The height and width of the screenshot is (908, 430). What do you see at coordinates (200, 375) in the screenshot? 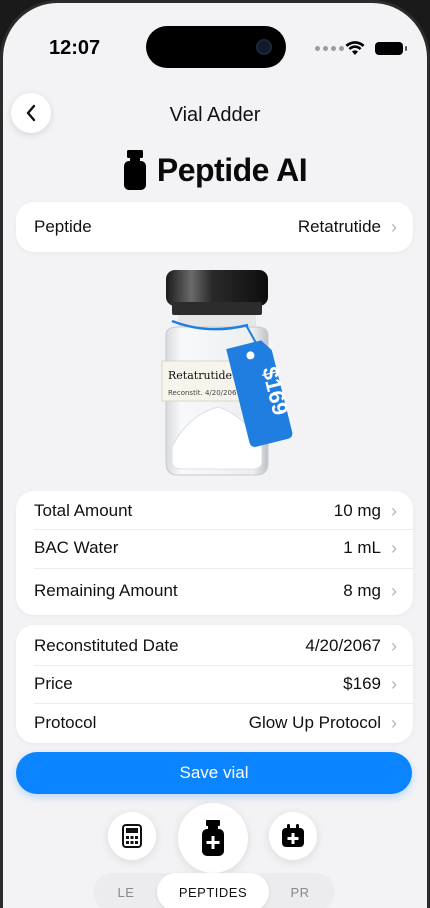
I see `vial-label-name: Retatrutide` at bounding box center [200, 375].